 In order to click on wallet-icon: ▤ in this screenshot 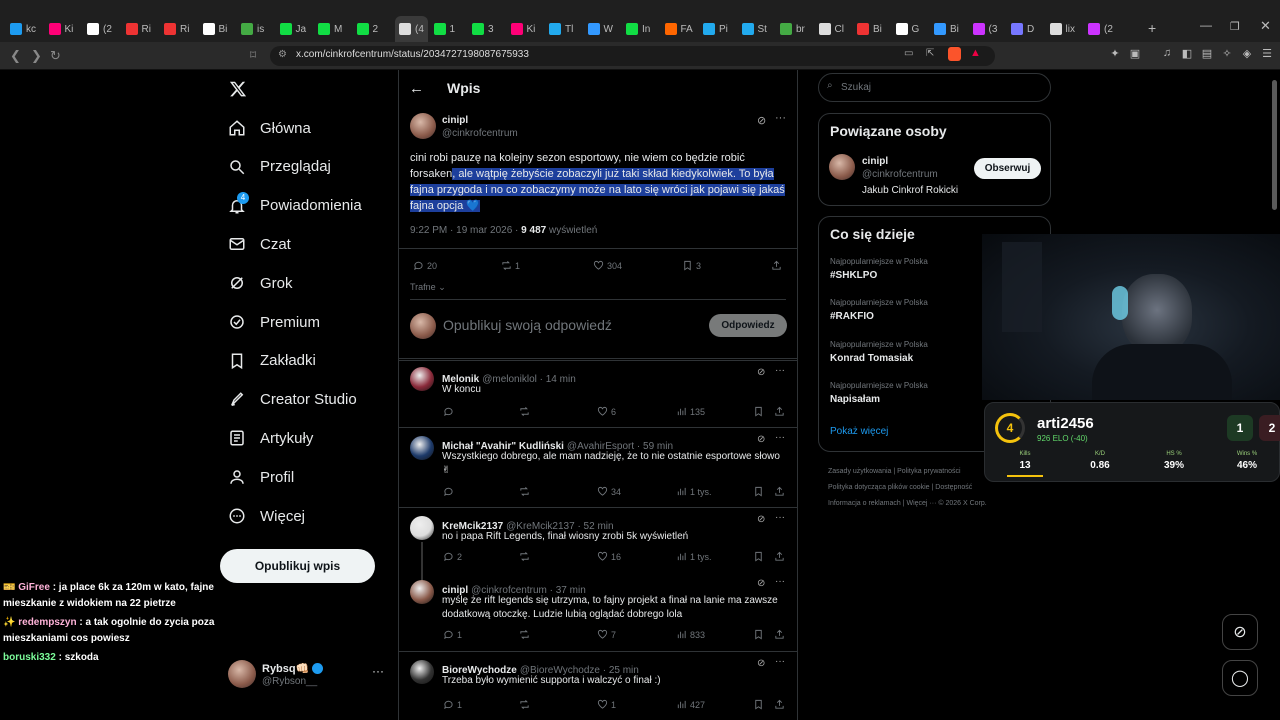, I will do `click(1207, 54)`.